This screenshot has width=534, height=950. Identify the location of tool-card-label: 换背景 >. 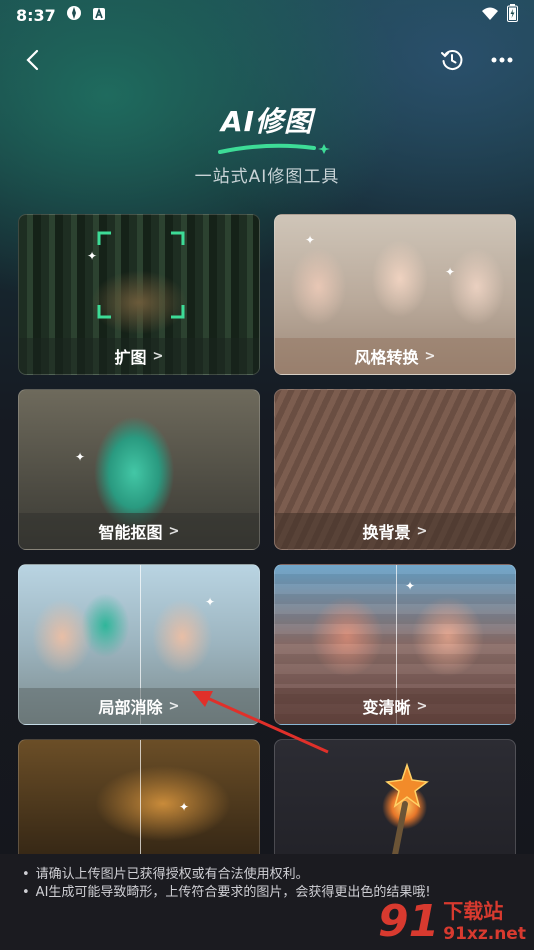
(395, 531).